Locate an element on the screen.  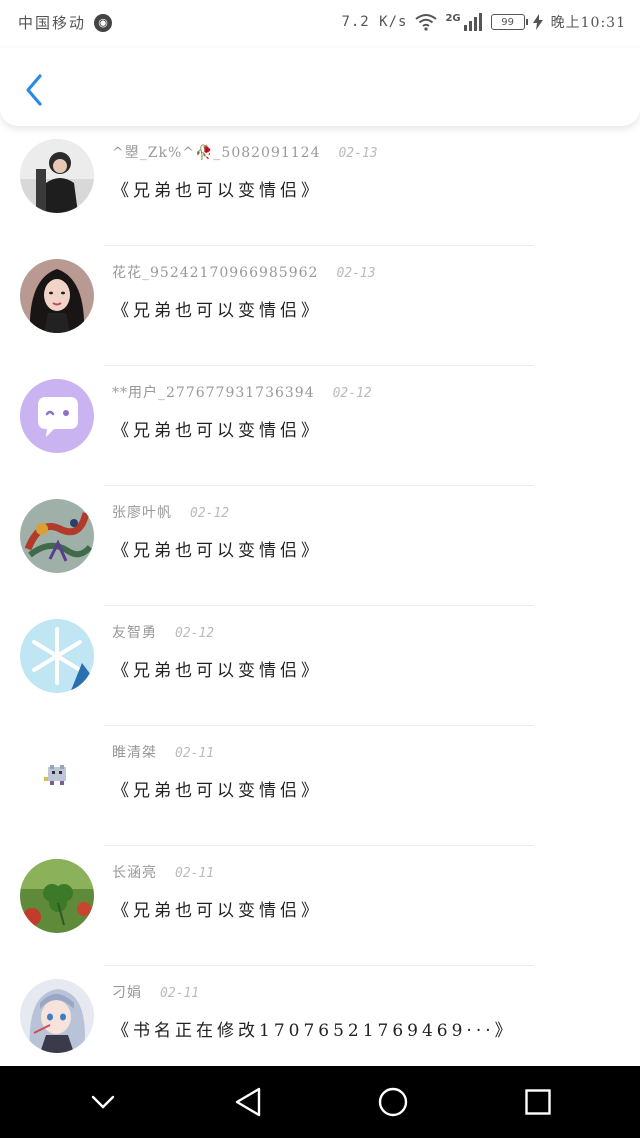
back-button is located at coordinates (34, 90).